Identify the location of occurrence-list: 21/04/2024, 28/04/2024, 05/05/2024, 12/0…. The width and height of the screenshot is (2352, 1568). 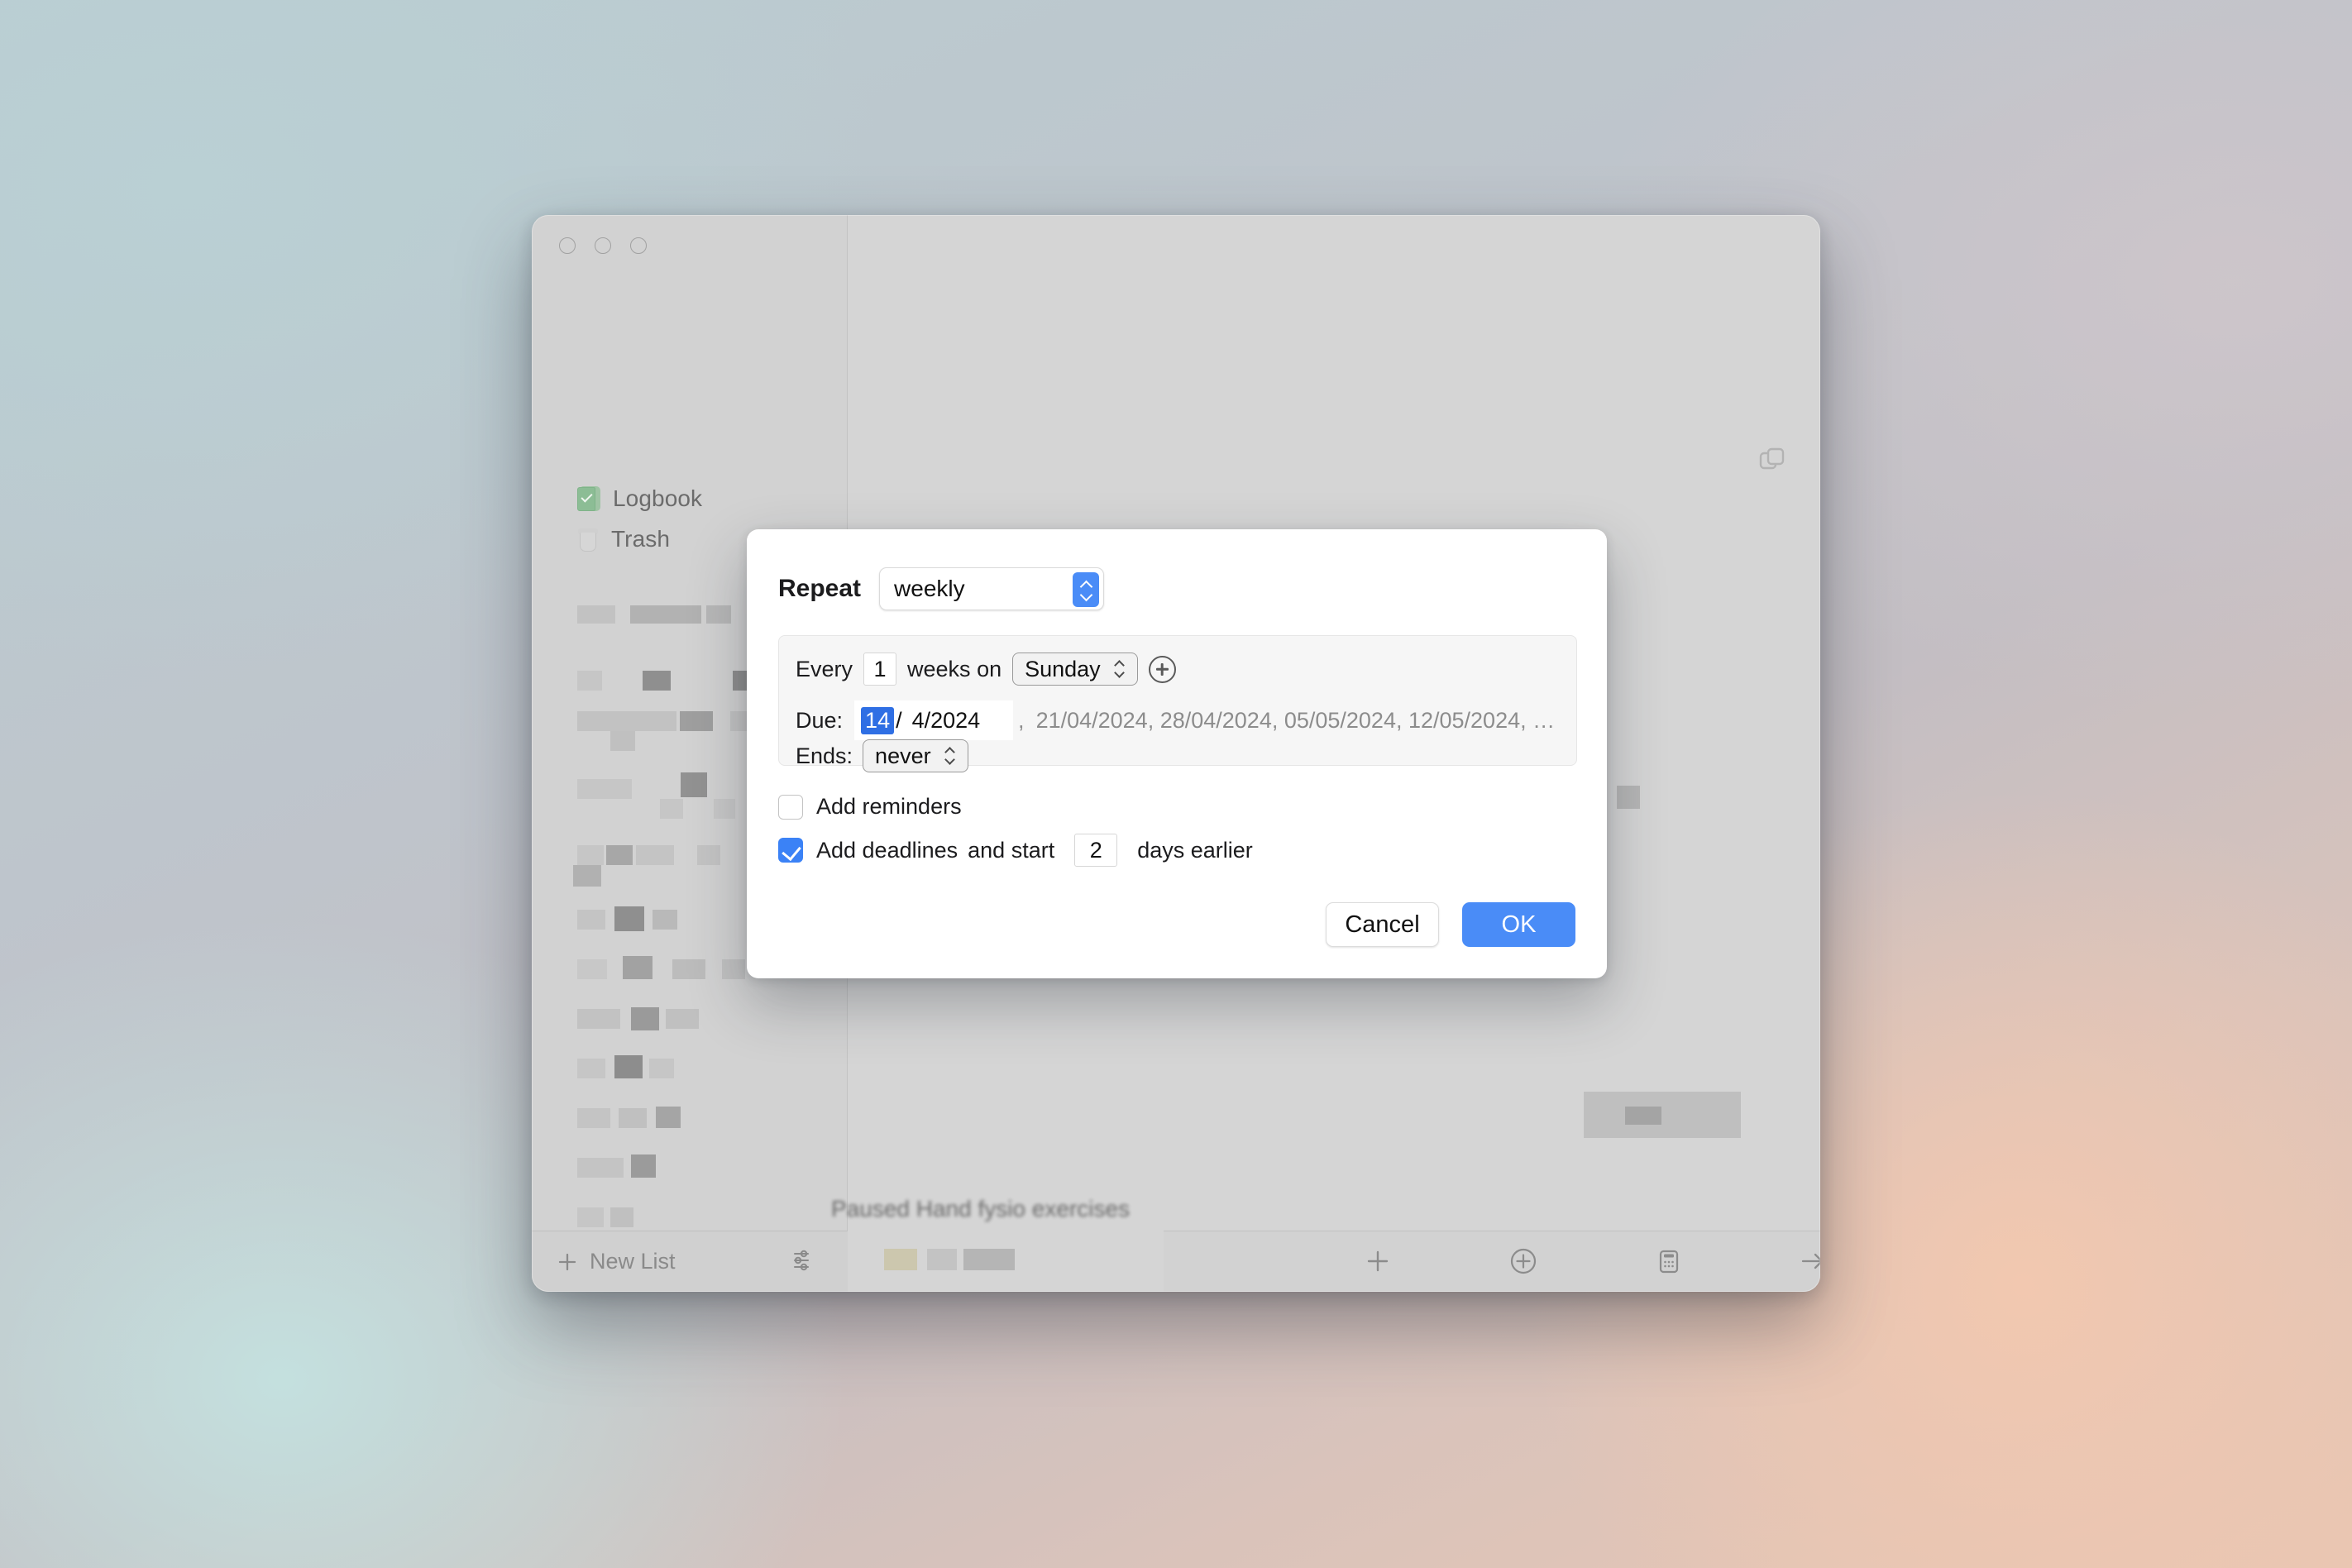
(1295, 720).